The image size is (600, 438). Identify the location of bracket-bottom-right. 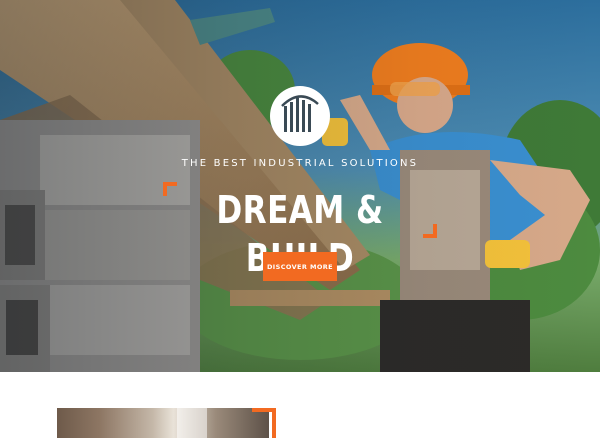
(430, 231).